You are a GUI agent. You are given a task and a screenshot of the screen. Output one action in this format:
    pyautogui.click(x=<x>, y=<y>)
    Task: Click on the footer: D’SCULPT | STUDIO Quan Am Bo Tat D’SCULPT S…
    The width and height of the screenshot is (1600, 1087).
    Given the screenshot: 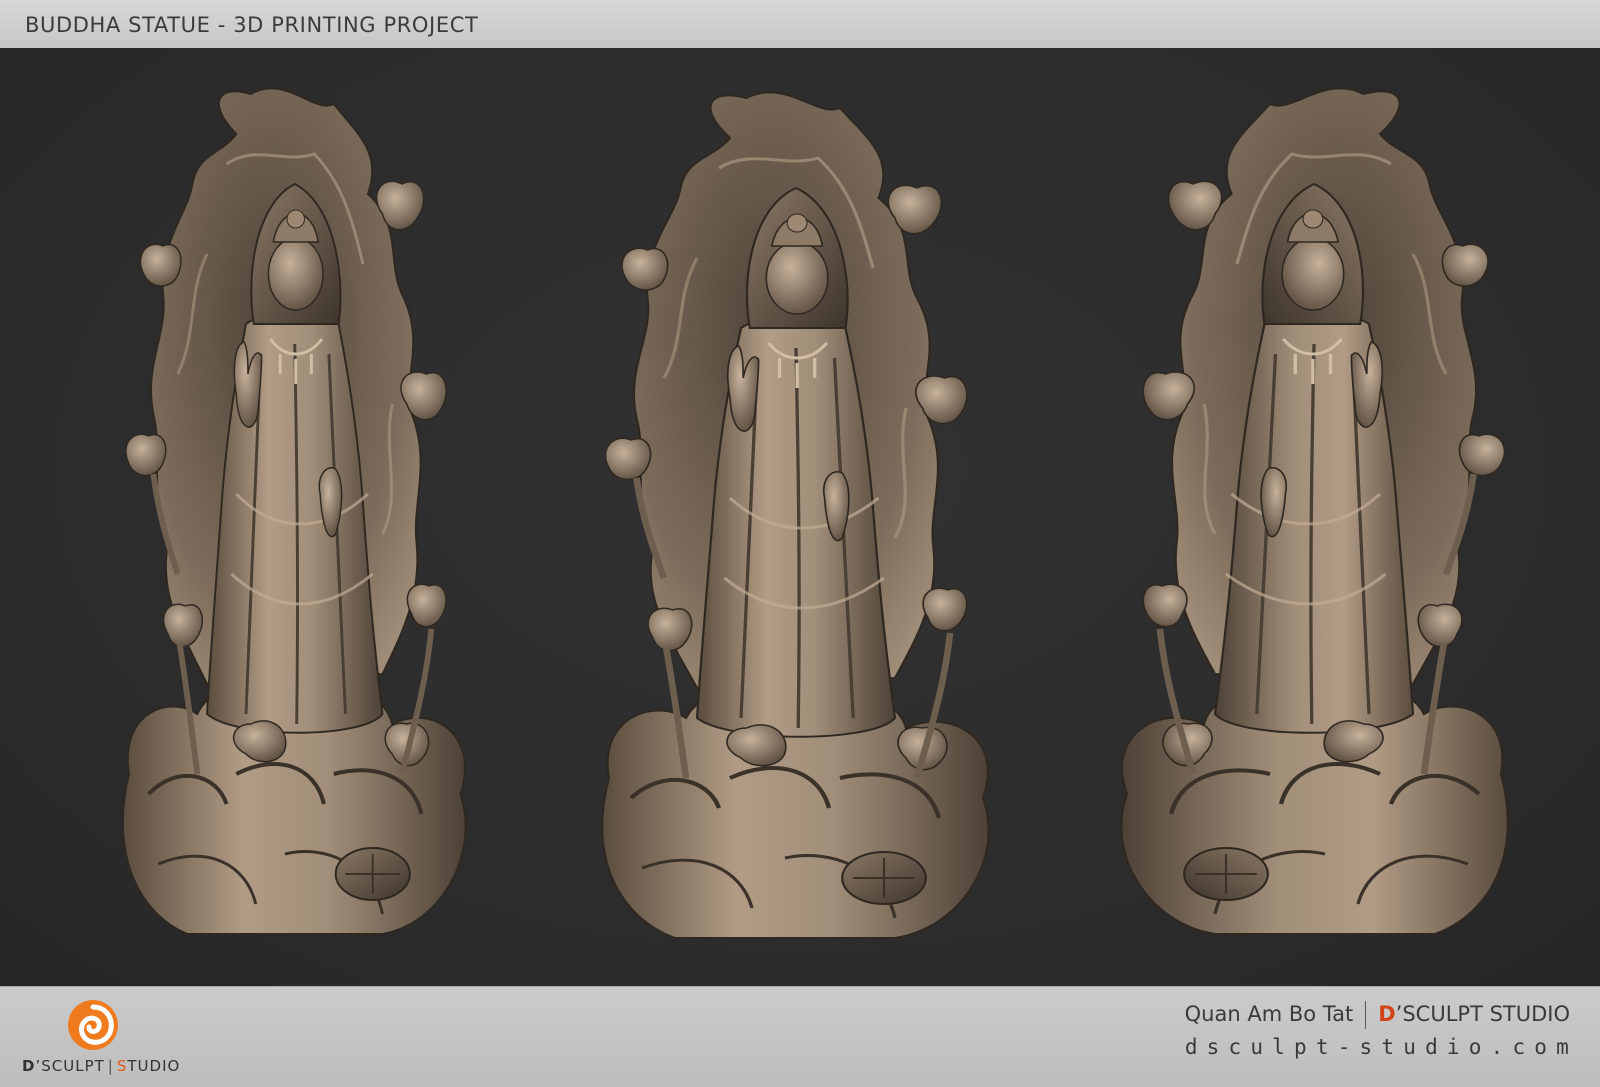 What is the action you would take?
    pyautogui.click(x=800, y=1036)
    